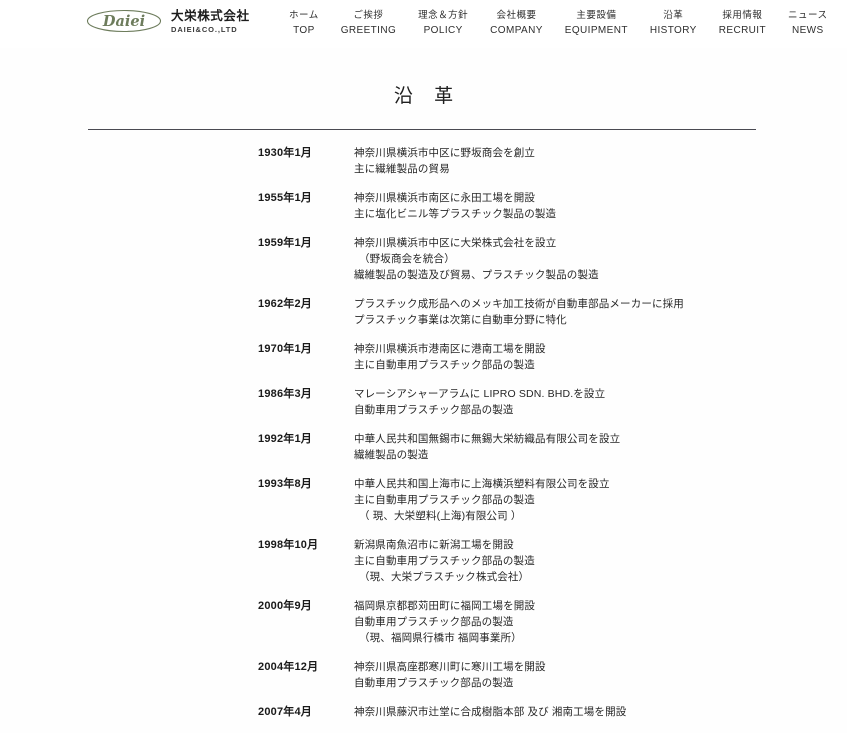 Image resolution: width=847 pixels, height=733 pixels. I want to click on history-description-line: 神奈川県横浜市南区に永田工場を開設, so click(445, 198).